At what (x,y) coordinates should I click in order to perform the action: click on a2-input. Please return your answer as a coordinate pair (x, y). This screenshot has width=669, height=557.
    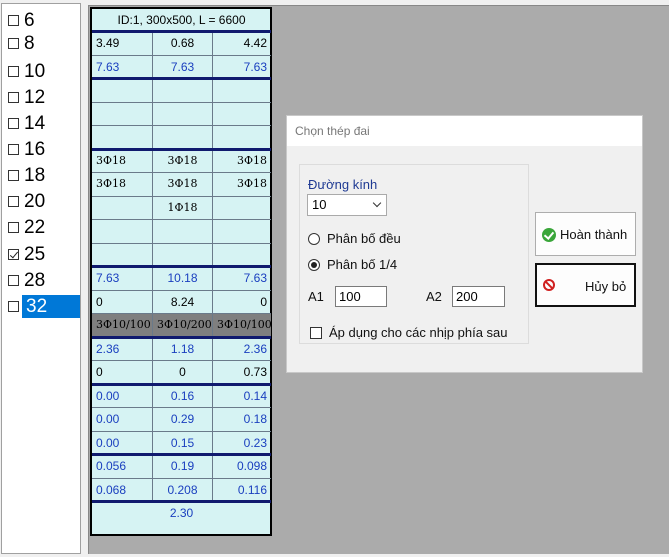
    Looking at the image, I should click on (478, 296).